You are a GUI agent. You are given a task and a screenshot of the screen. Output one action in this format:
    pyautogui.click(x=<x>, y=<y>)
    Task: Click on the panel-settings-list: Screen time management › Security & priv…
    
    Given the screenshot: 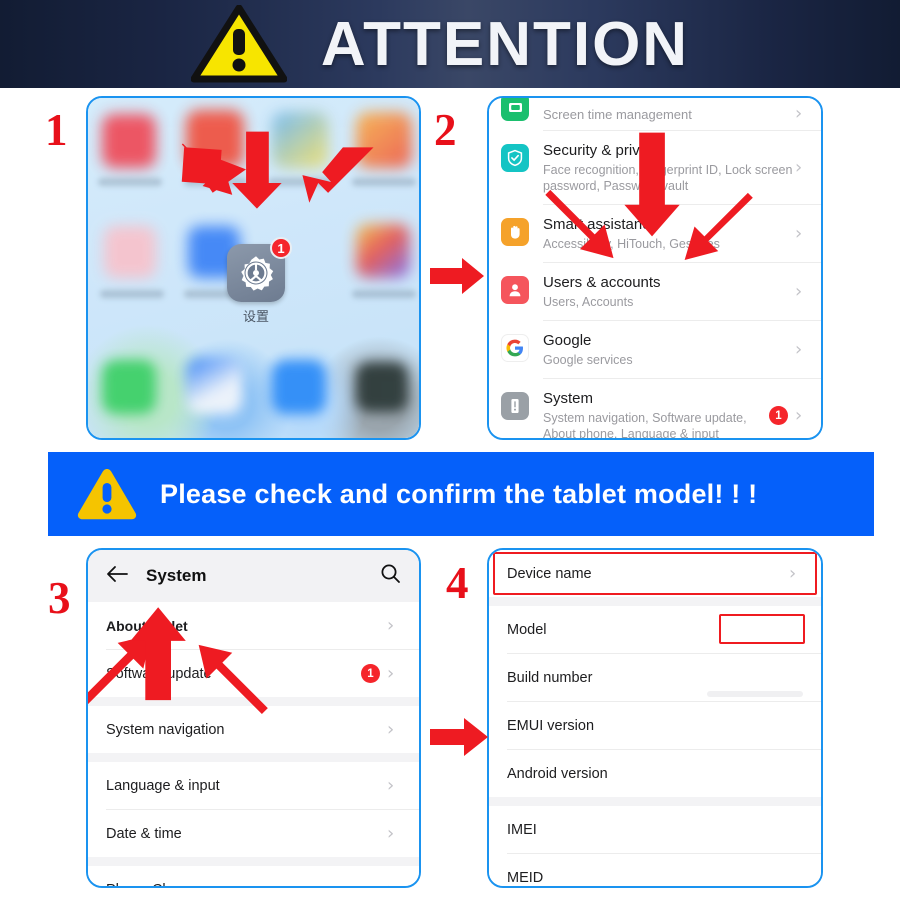 What is the action you would take?
    pyautogui.click(x=655, y=268)
    